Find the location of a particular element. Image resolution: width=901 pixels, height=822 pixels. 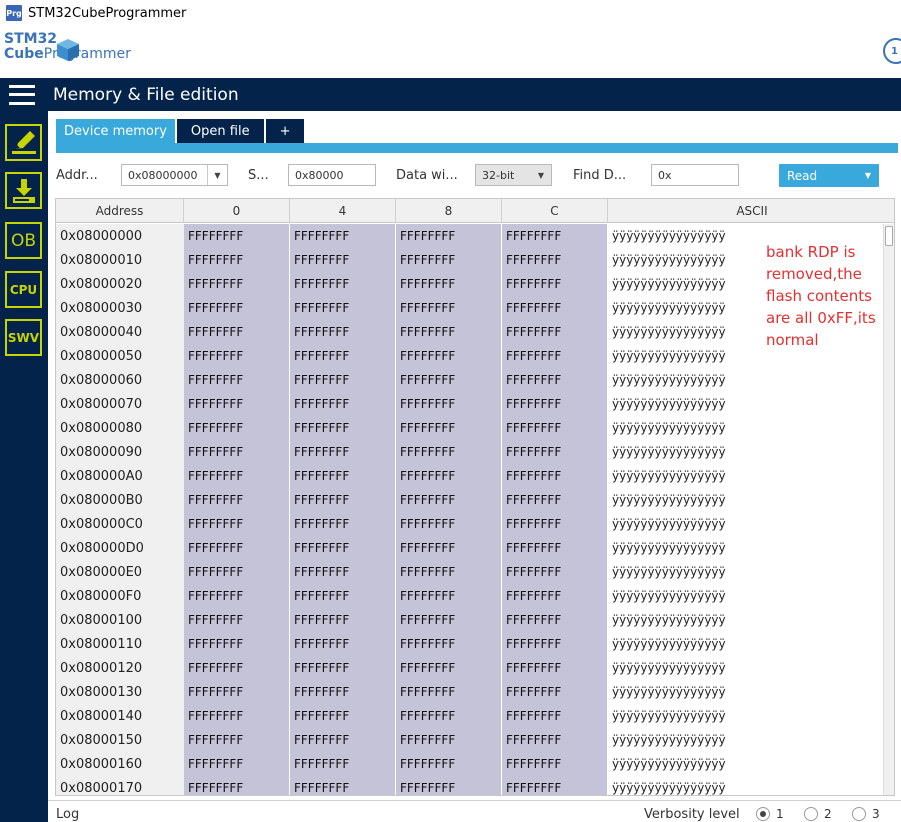

tab-device-memory: Device memory is located at coordinates (115, 131).